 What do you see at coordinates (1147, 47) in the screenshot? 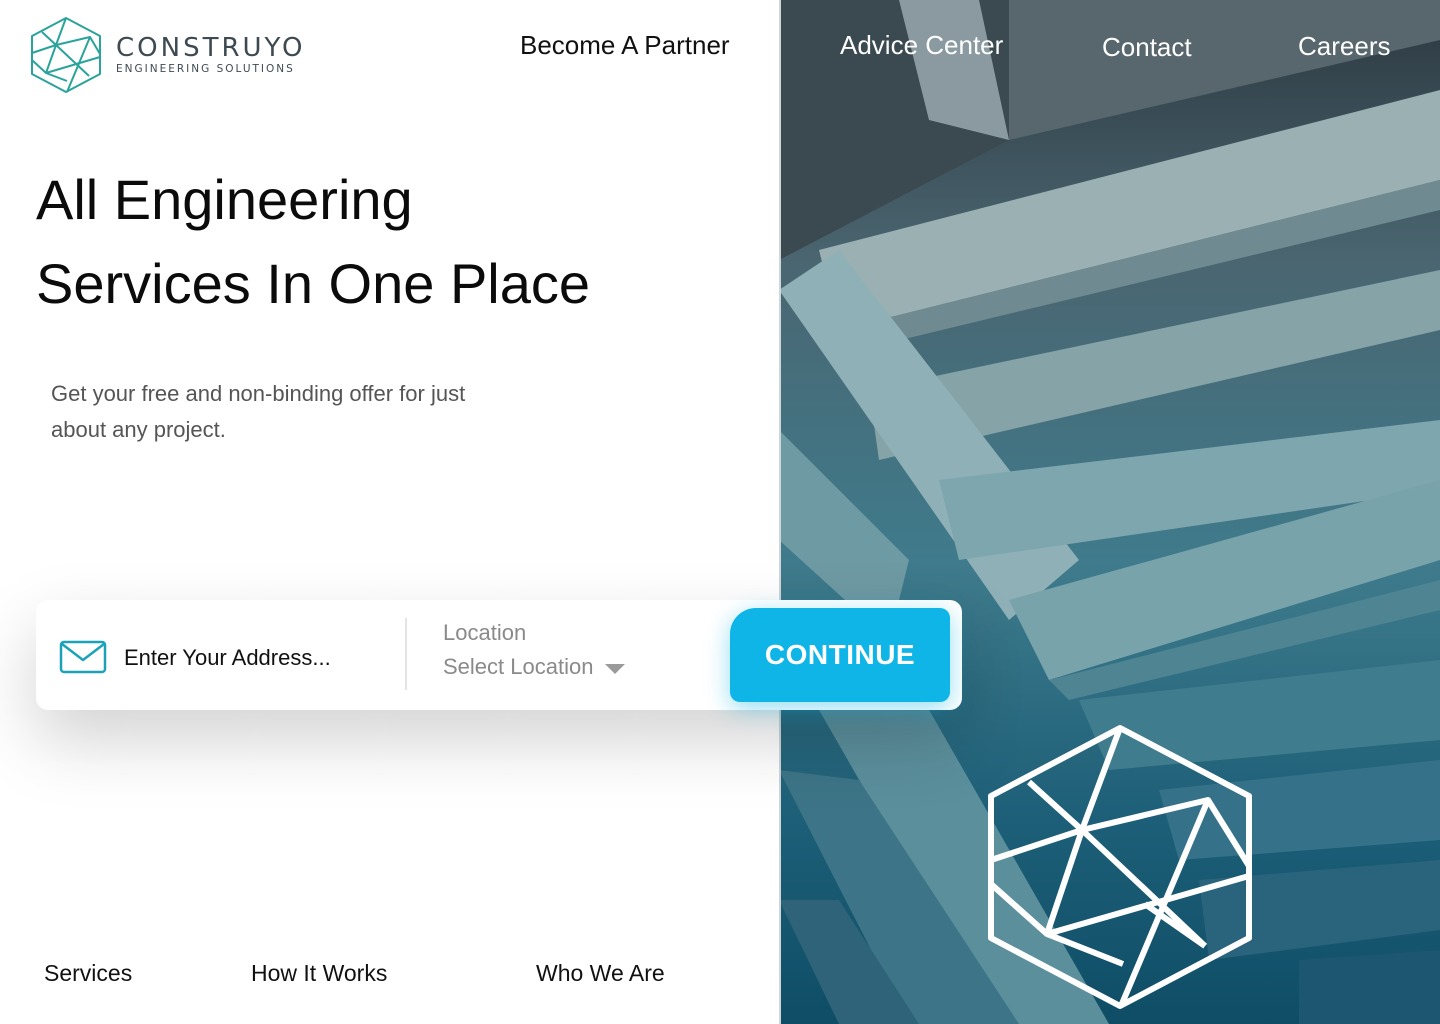
I see `nav-contact: Contact` at bounding box center [1147, 47].